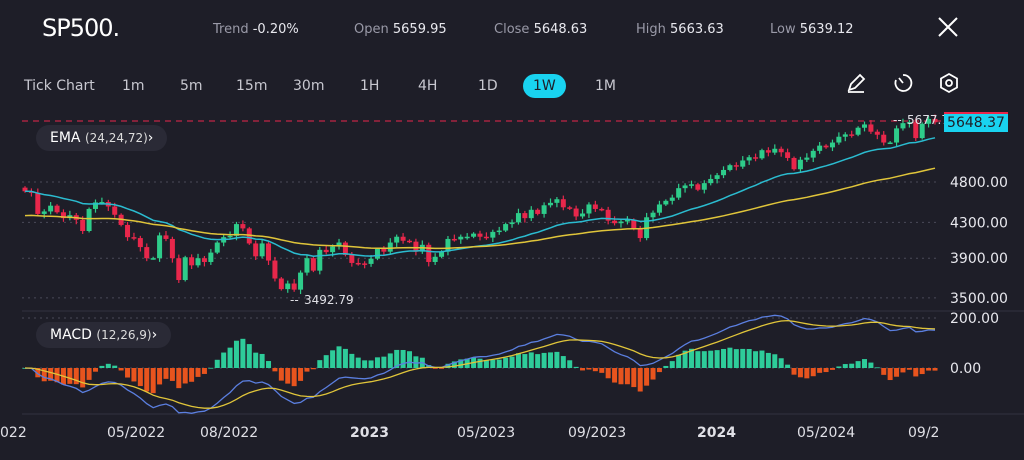  I want to click on macd-indicator-pill: MACD (12,26,9)›, so click(104, 335).